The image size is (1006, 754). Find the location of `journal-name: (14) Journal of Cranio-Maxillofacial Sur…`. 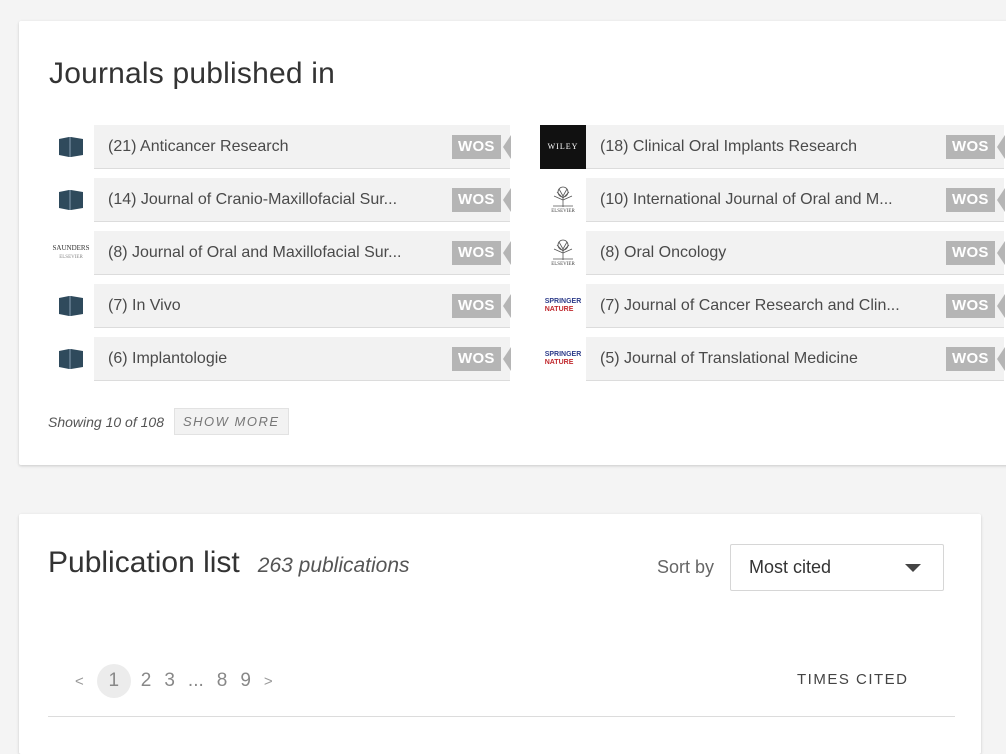

journal-name: (14) Journal of Cranio-Maxillofacial Sur… is located at coordinates (273, 200).